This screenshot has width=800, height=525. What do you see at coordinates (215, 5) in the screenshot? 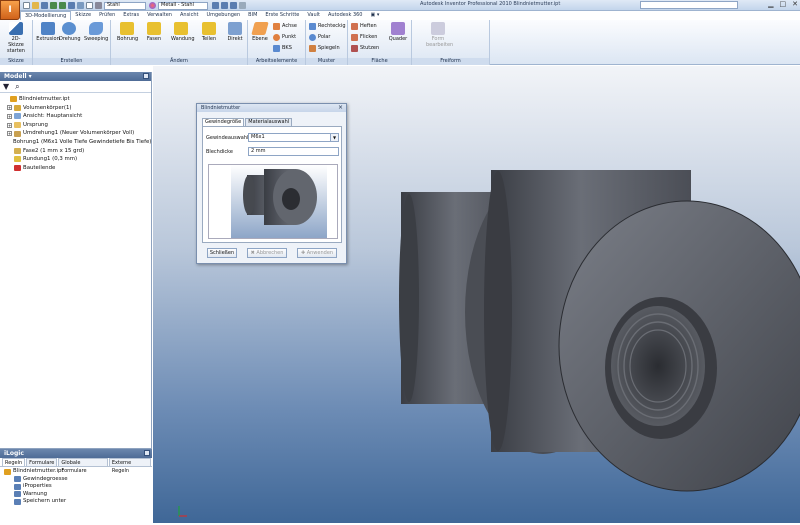
I see `measure-icon` at bounding box center [215, 5].